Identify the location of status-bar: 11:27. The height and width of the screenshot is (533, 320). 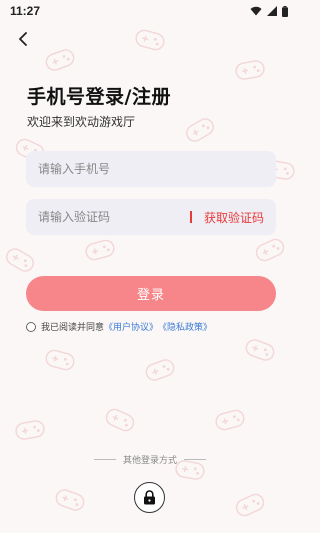
(150, 11).